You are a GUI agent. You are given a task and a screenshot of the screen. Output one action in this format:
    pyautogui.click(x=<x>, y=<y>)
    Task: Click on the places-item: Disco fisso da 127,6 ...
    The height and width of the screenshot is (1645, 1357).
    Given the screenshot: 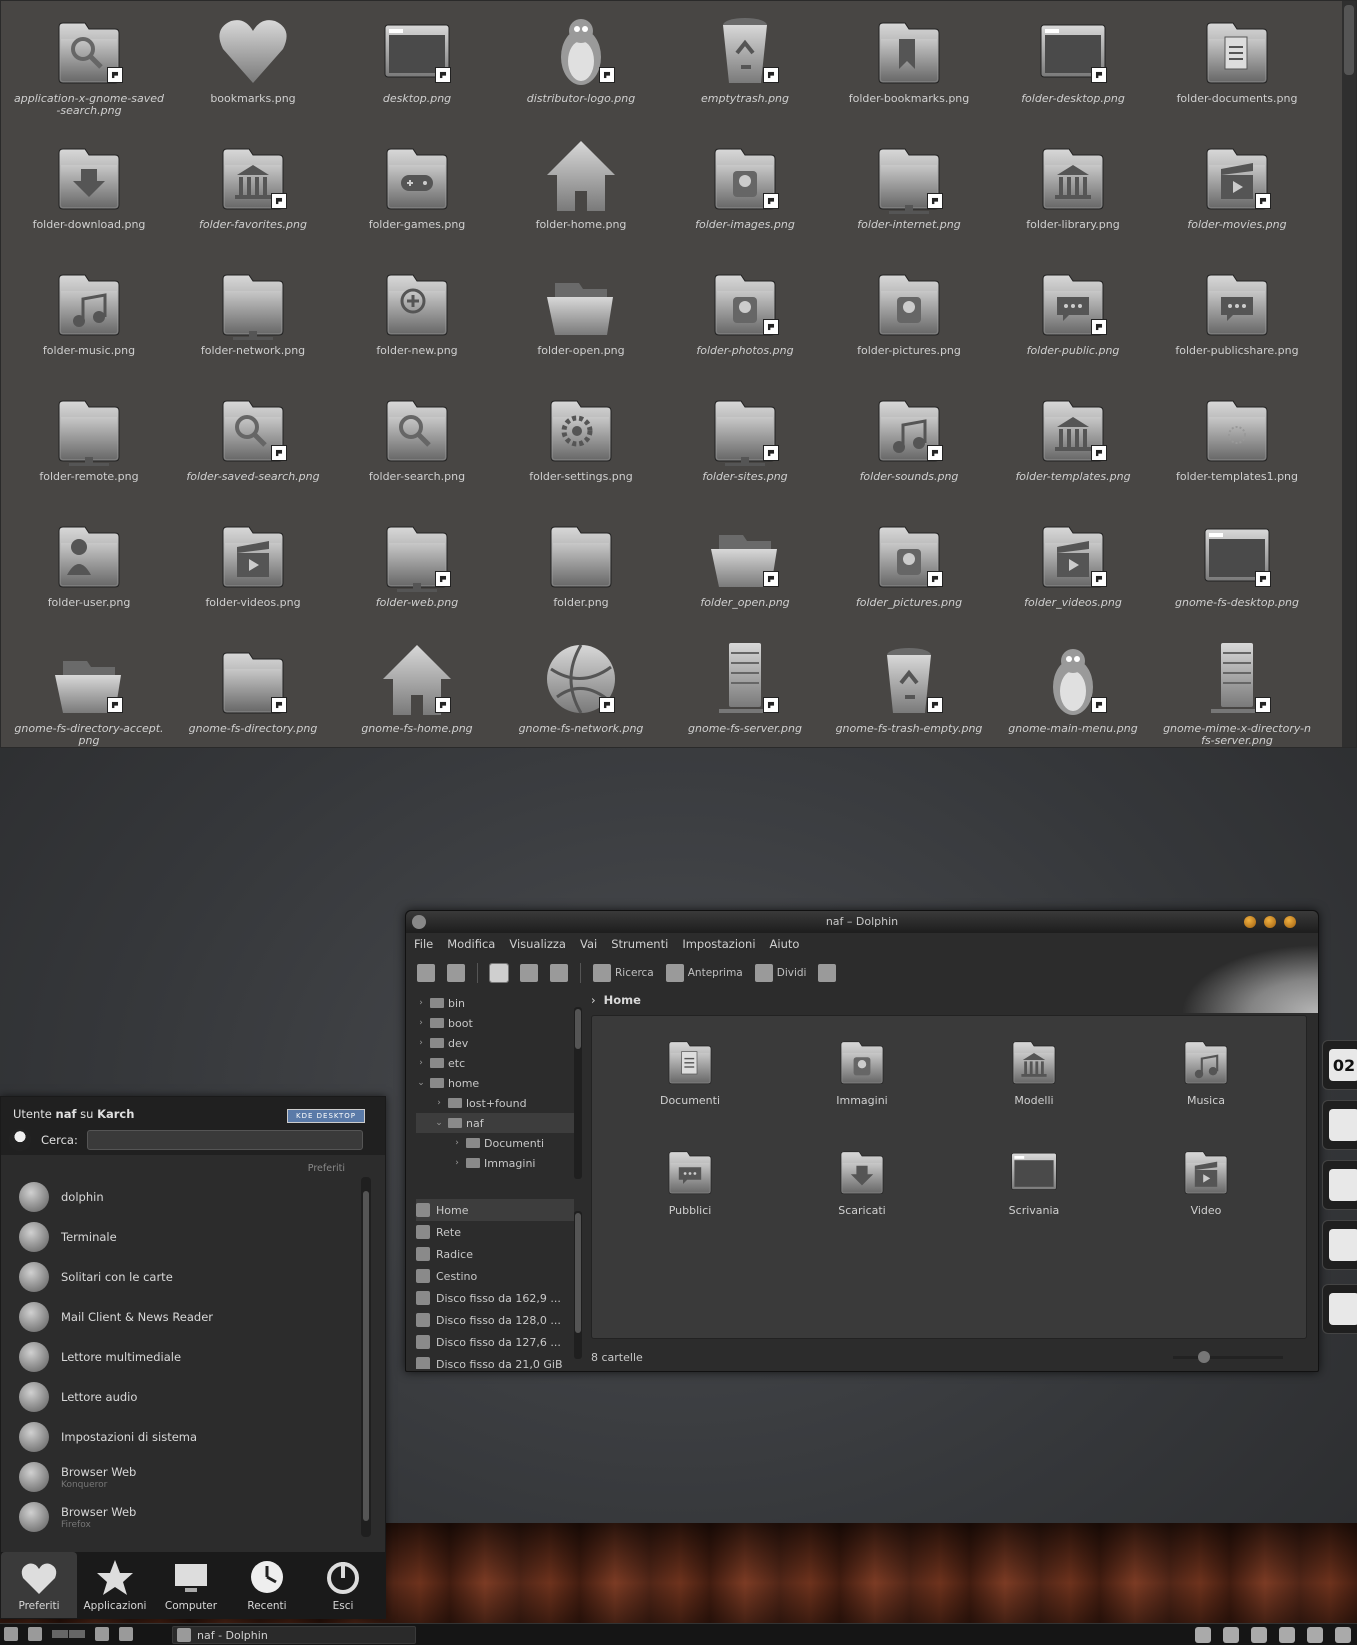 What is the action you would take?
    pyautogui.click(x=495, y=1342)
    